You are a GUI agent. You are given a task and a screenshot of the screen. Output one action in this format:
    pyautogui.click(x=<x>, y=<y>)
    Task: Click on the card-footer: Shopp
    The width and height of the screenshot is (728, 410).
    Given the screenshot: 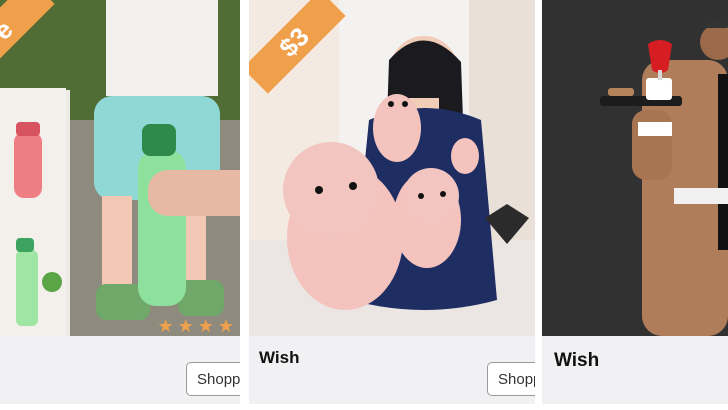 What is the action you would take?
    pyautogui.click(x=120, y=370)
    